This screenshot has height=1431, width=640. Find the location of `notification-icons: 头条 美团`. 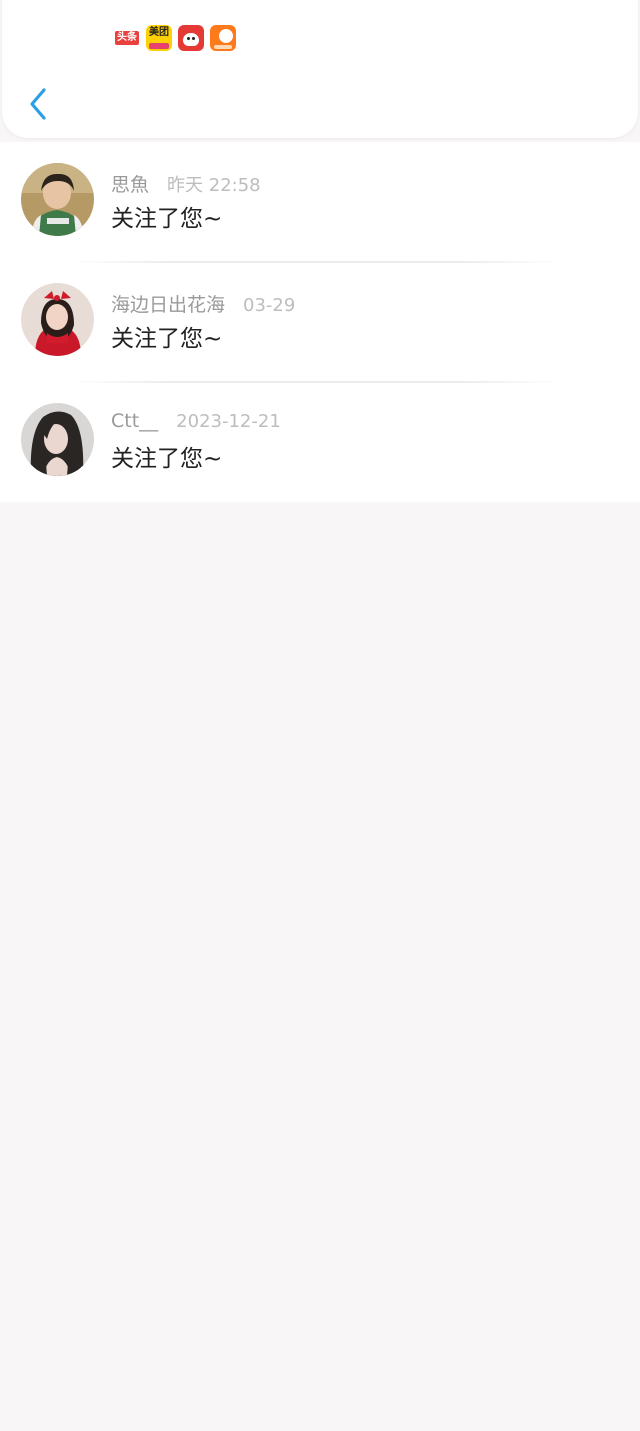

notification-icons: 头条 美团 is located at coordinates (175, 38).